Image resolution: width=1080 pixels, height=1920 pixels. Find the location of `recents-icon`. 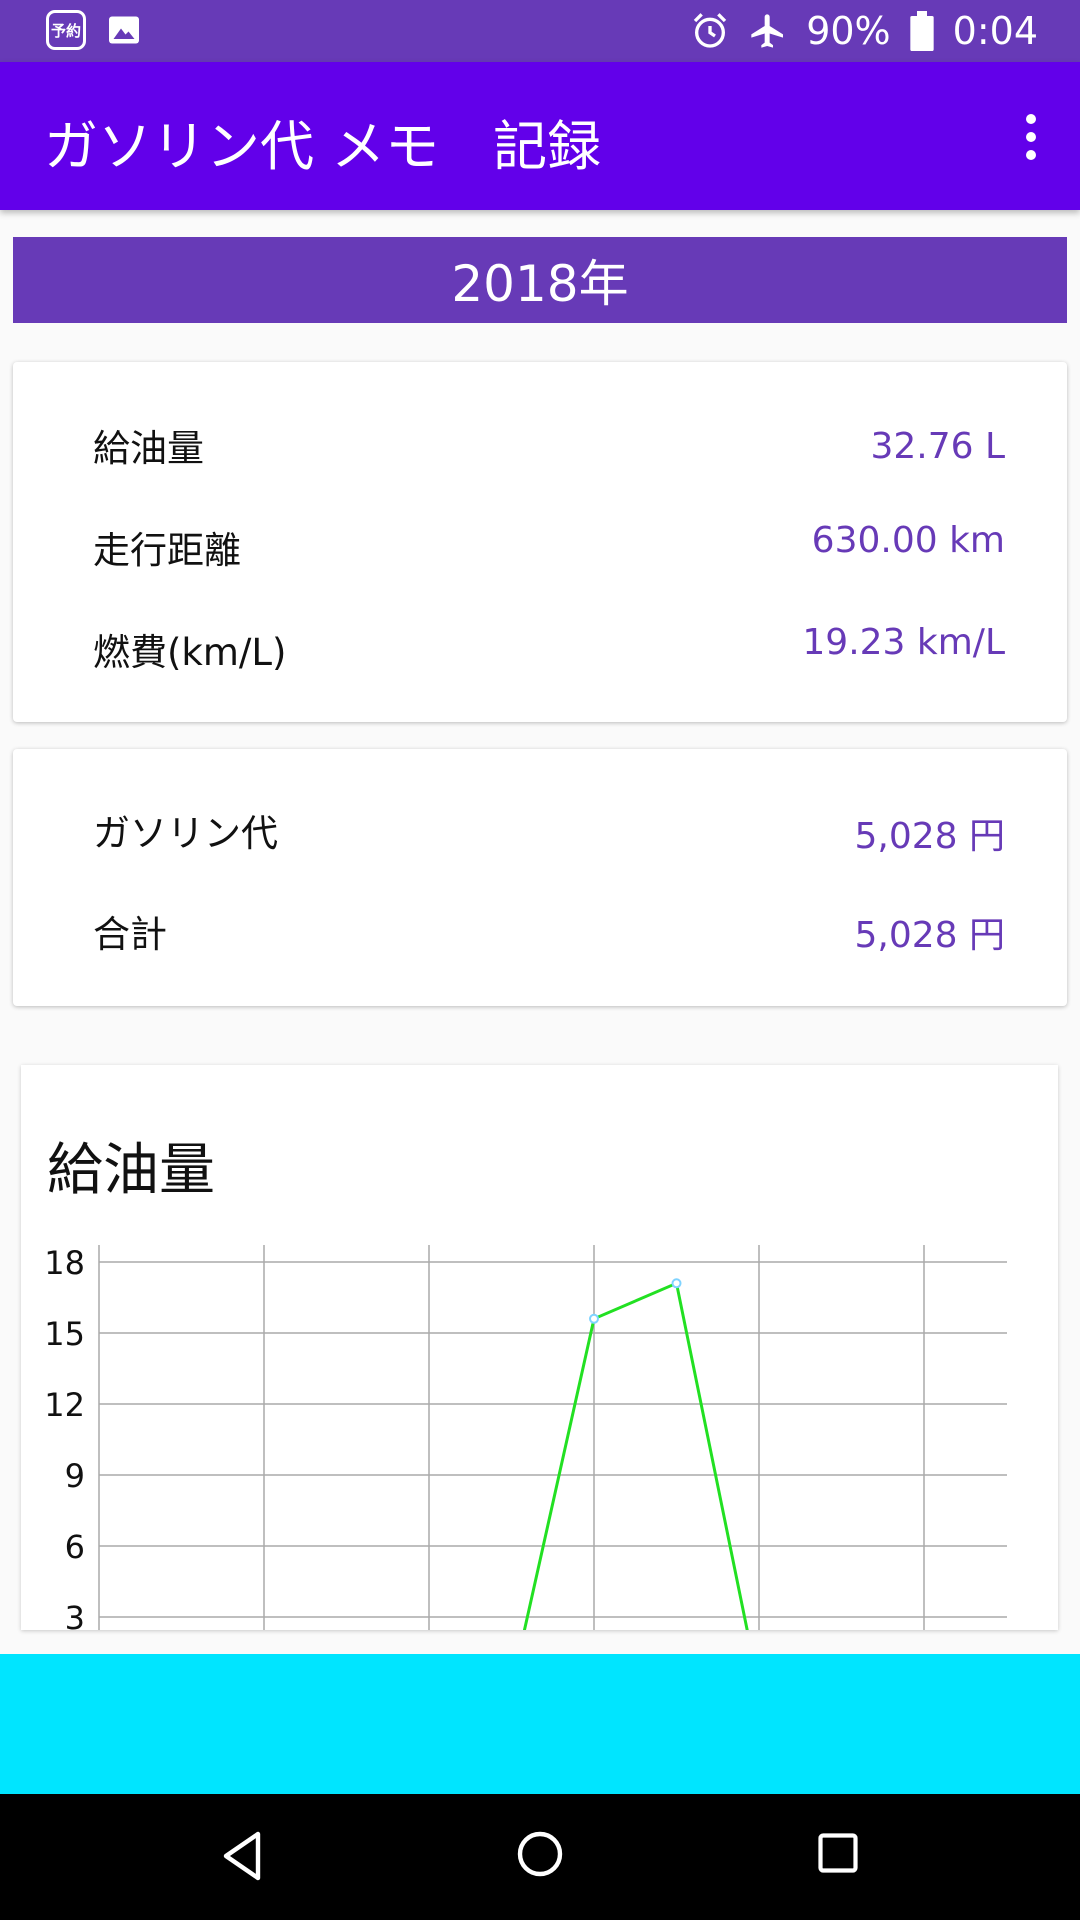

recents-icon is located at coordinates (838, 1853).